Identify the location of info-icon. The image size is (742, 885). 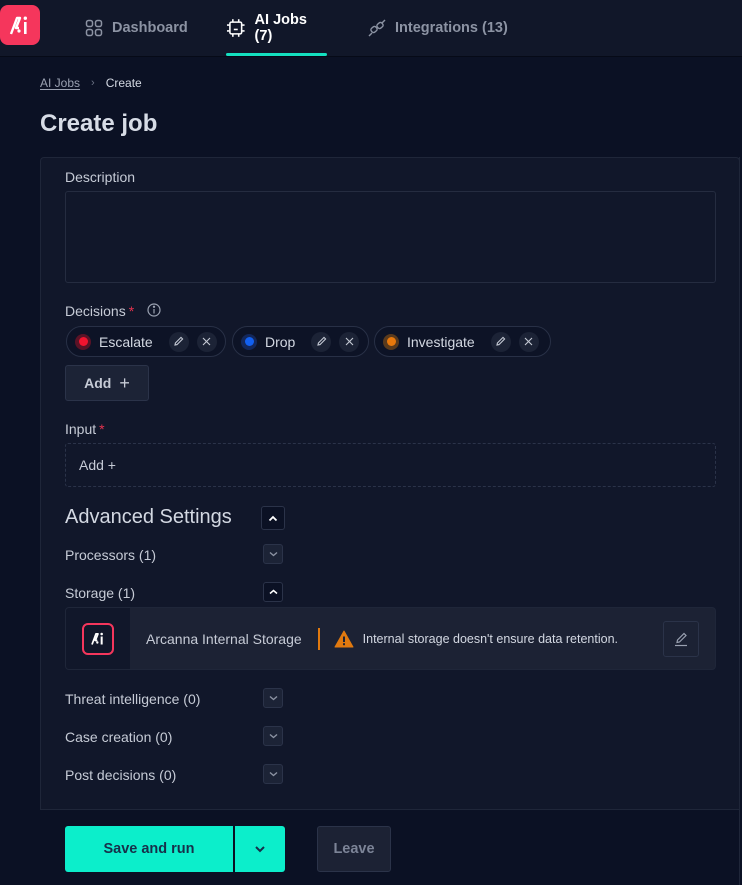
(154, 310).